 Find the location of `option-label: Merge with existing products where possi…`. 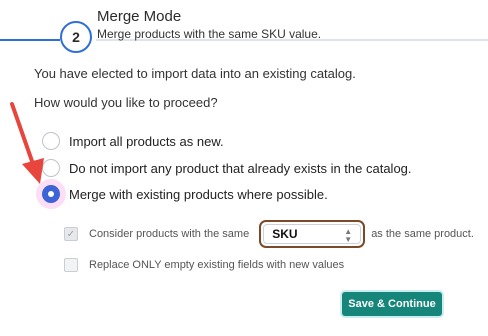

option-label: Merge with existing products where possi… is located at coordinates (198, 194).